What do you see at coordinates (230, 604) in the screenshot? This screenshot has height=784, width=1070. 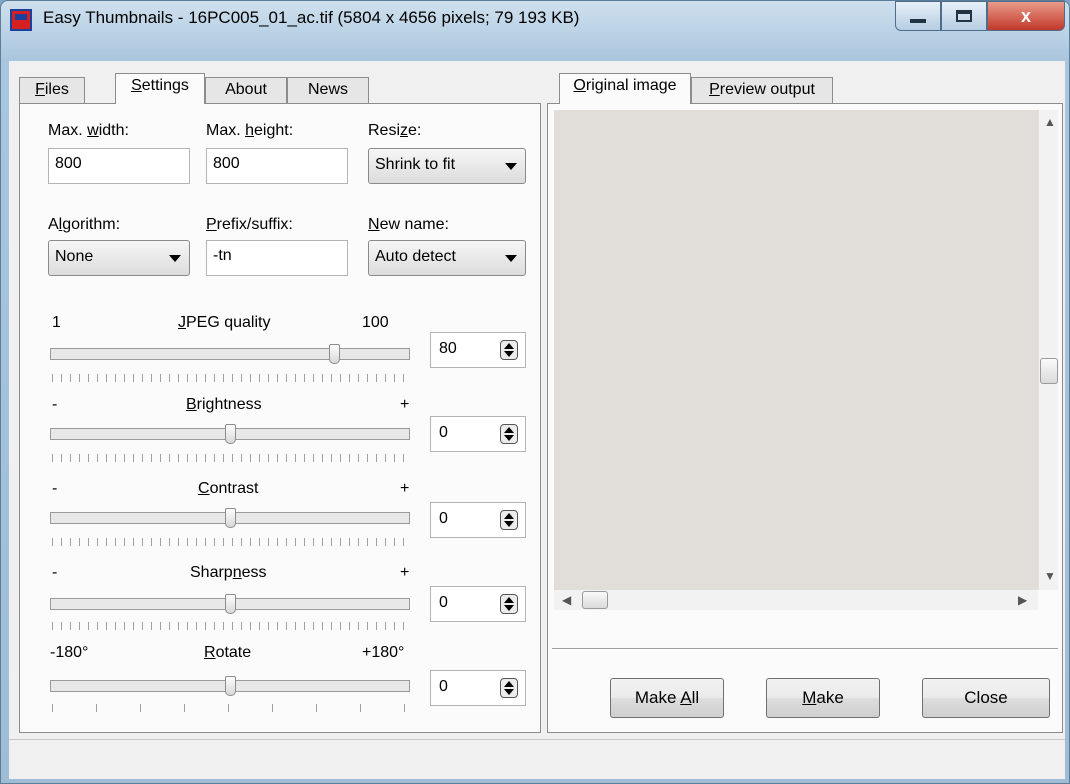 I see `sharpness-slider-thumb` at bounding box center [230, 604].